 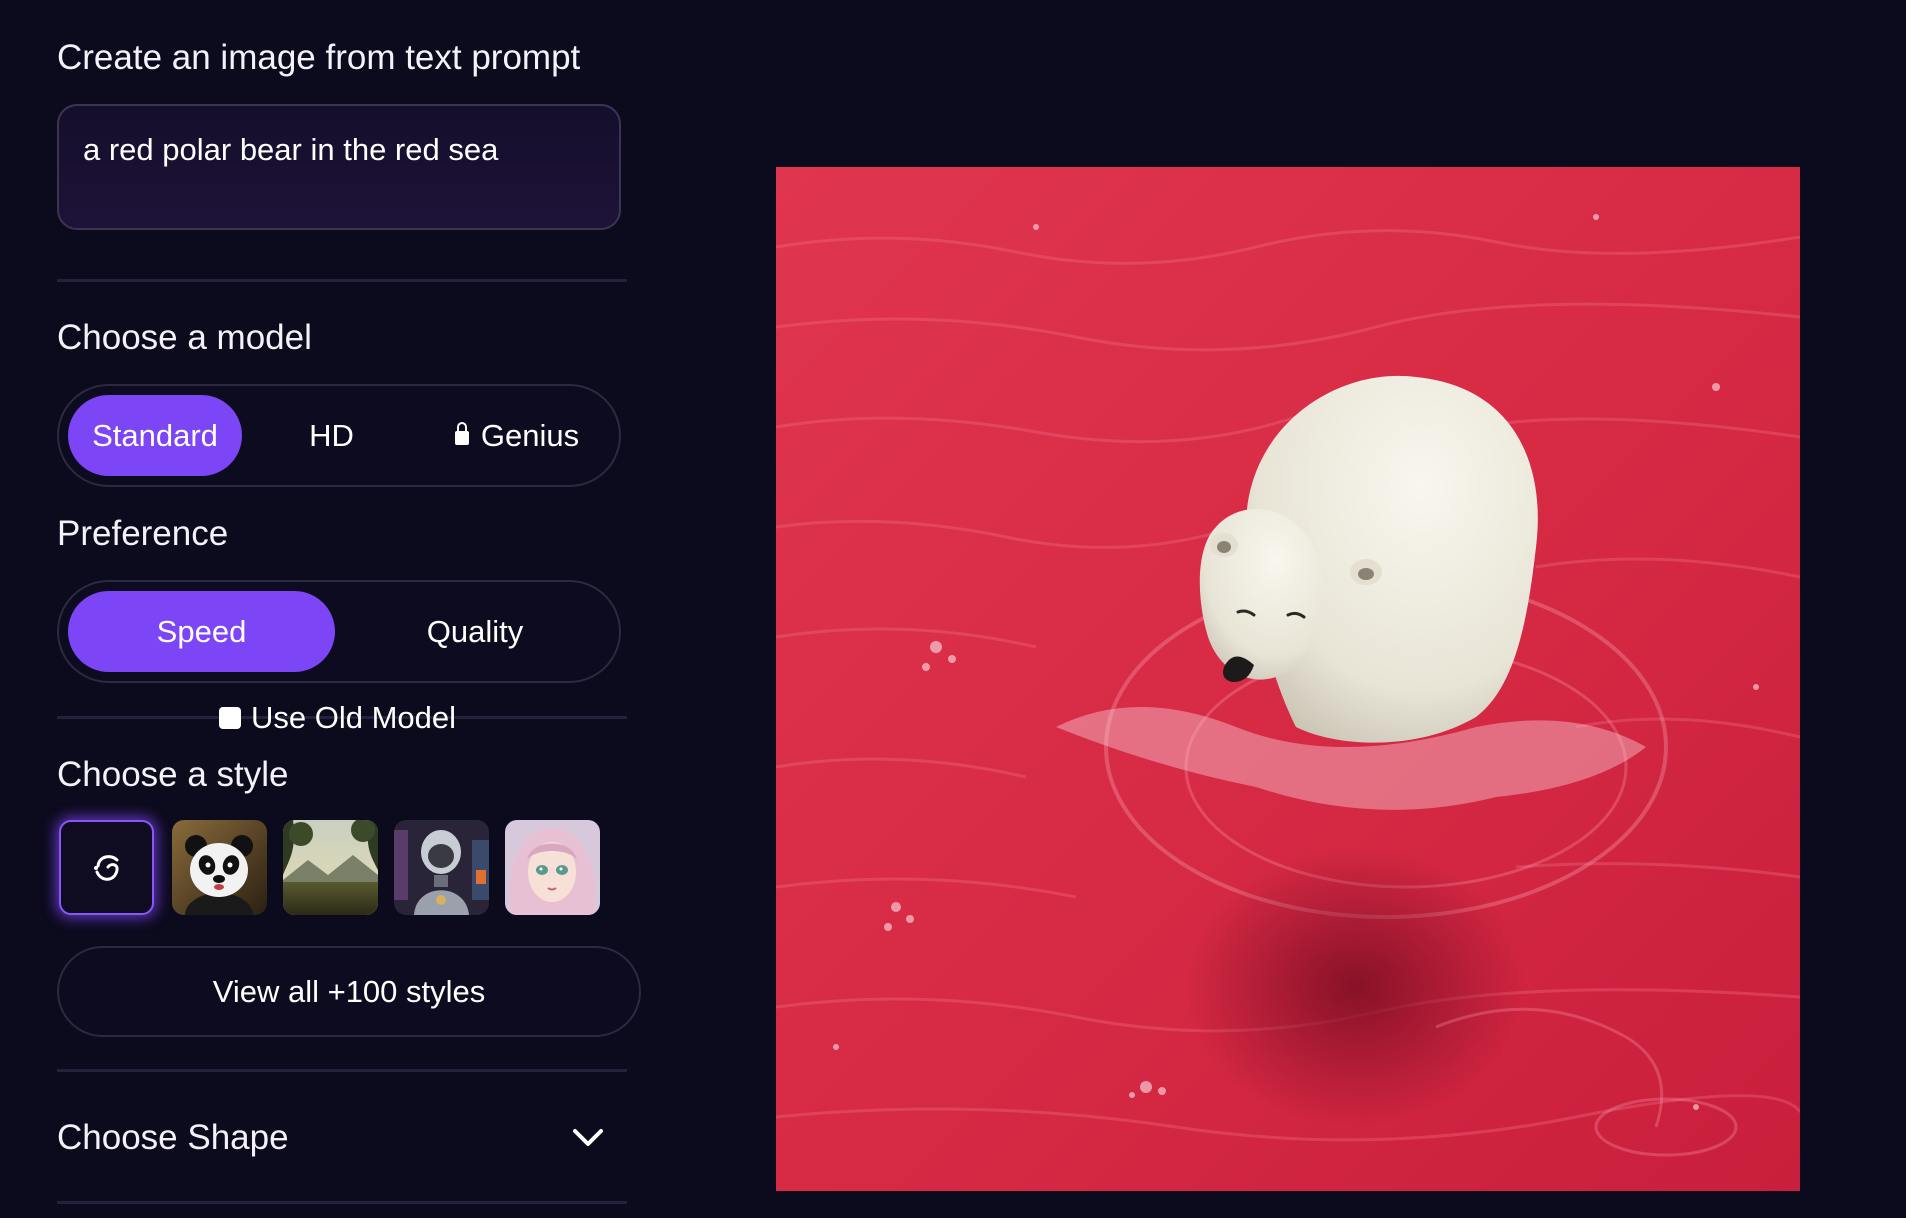 I want to click on view-all-styles-label: View all +100 styles, so click(x=349, y=991).